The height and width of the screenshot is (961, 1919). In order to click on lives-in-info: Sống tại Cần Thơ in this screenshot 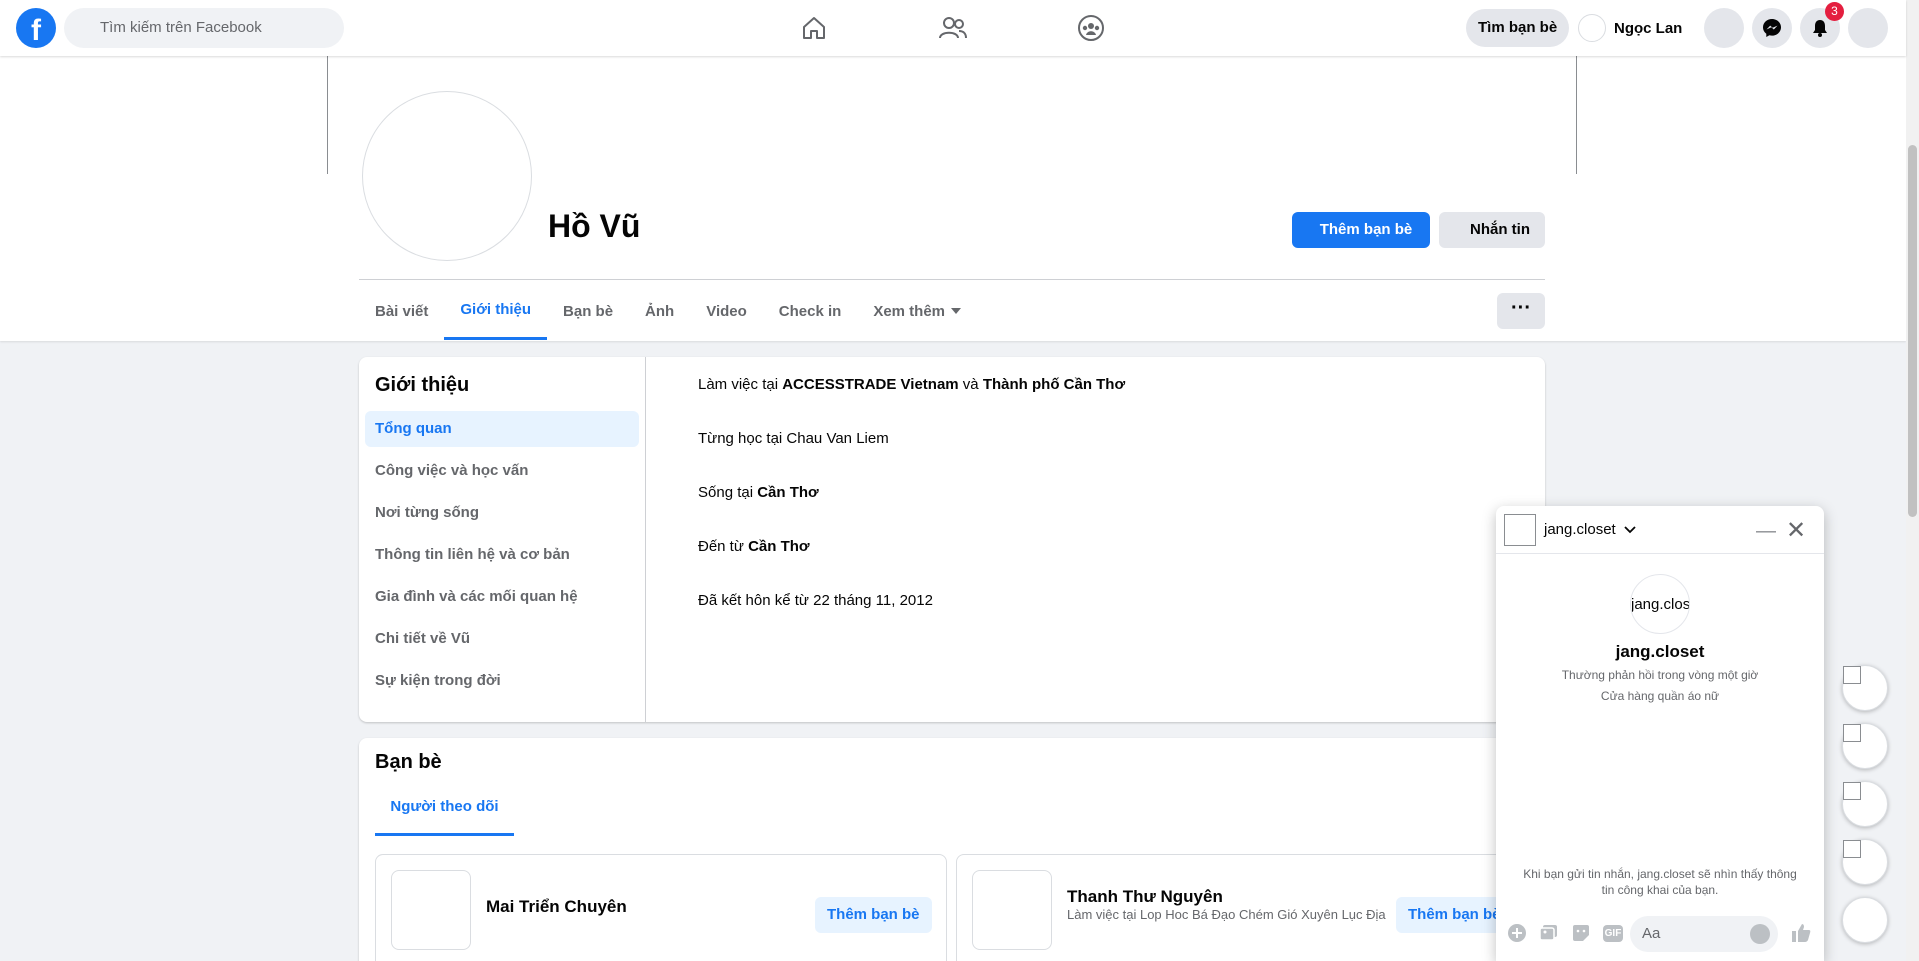, I will do `click(1098, 510)`.